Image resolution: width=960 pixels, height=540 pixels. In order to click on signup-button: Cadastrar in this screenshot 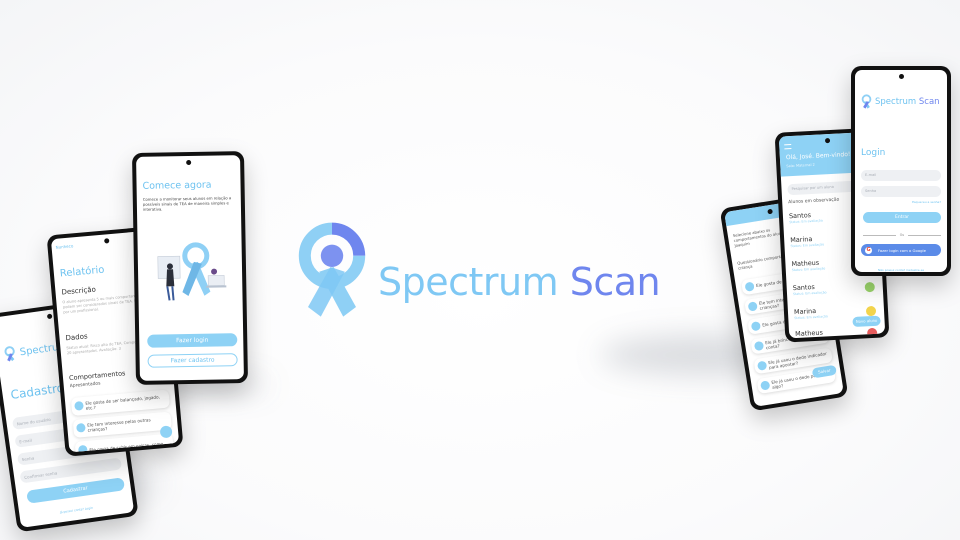, I will do `click(76, 490)`.